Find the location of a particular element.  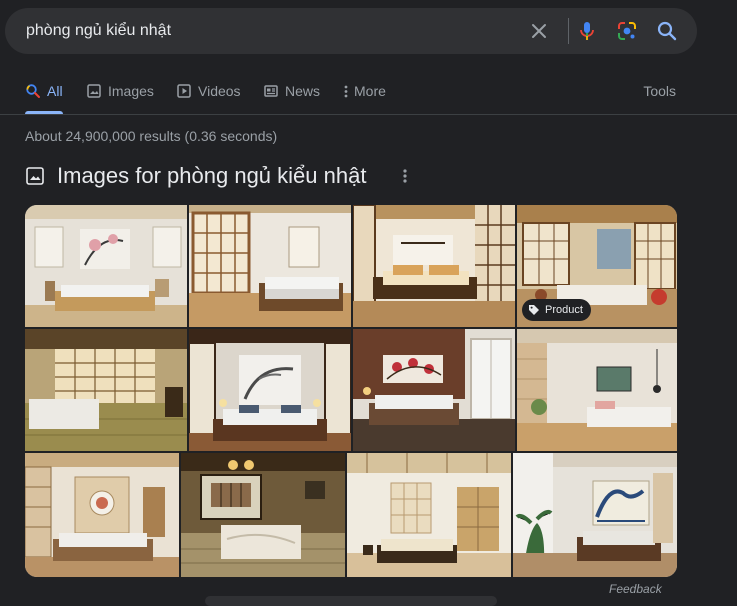

search-tabs: All Images Videos News More is located at coordinates (368, 96).